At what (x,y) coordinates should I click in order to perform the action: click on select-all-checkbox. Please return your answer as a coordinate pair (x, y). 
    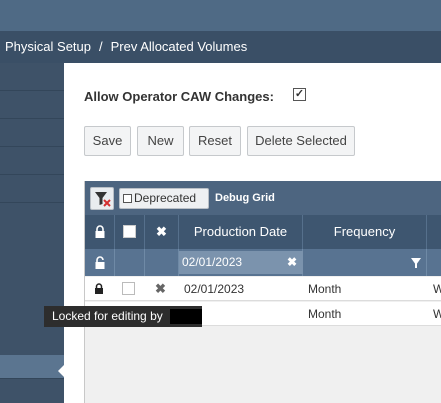
    Looking at the image, I should click on (129, 231).